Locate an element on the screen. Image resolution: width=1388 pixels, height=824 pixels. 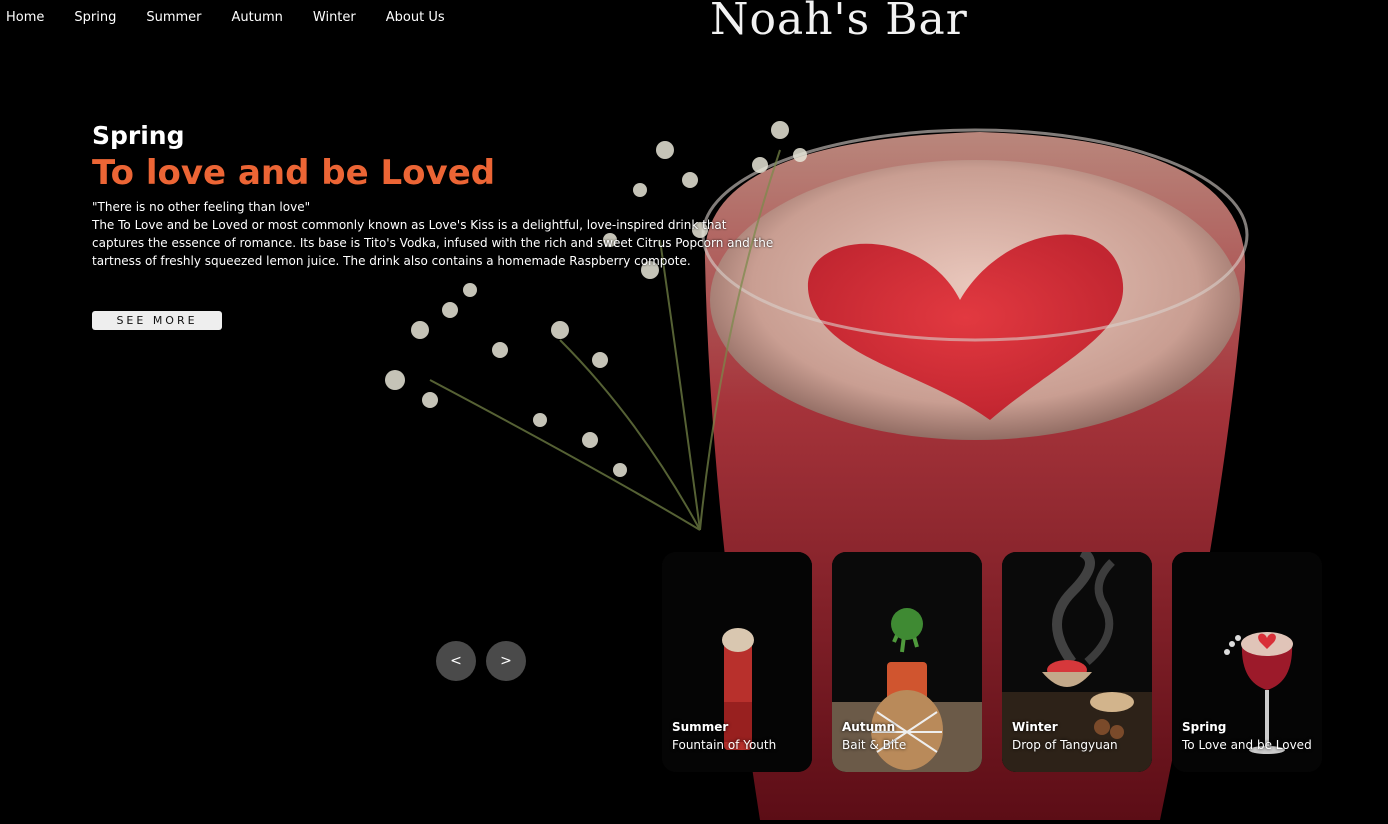
card-name: Bait & Bite is located at coordinates (874, 745).